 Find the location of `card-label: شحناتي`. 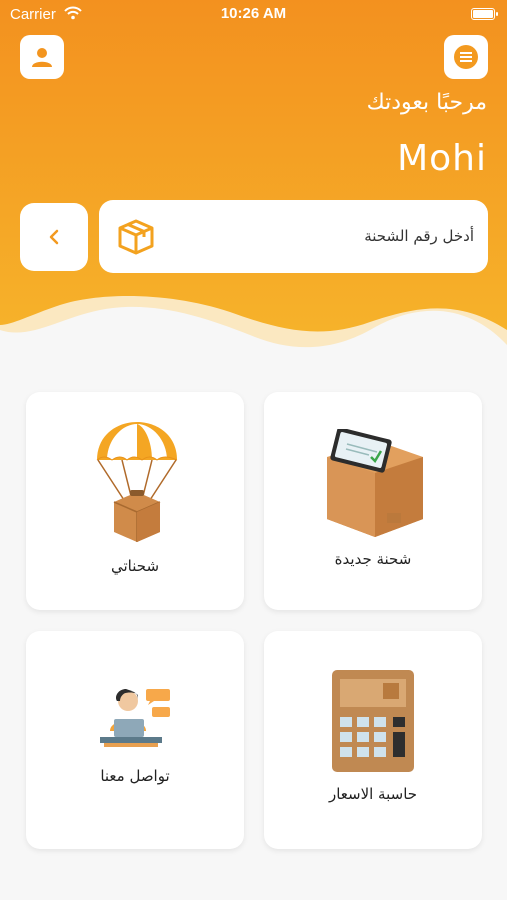

card-label: شحناتي is located at coordinates (135, 566).